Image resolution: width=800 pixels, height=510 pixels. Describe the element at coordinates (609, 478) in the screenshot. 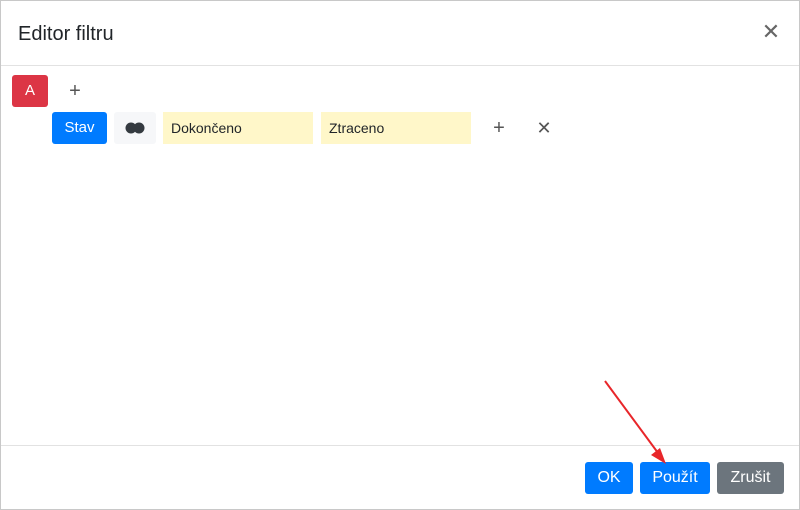

I see `ok-button: OK` at that location.